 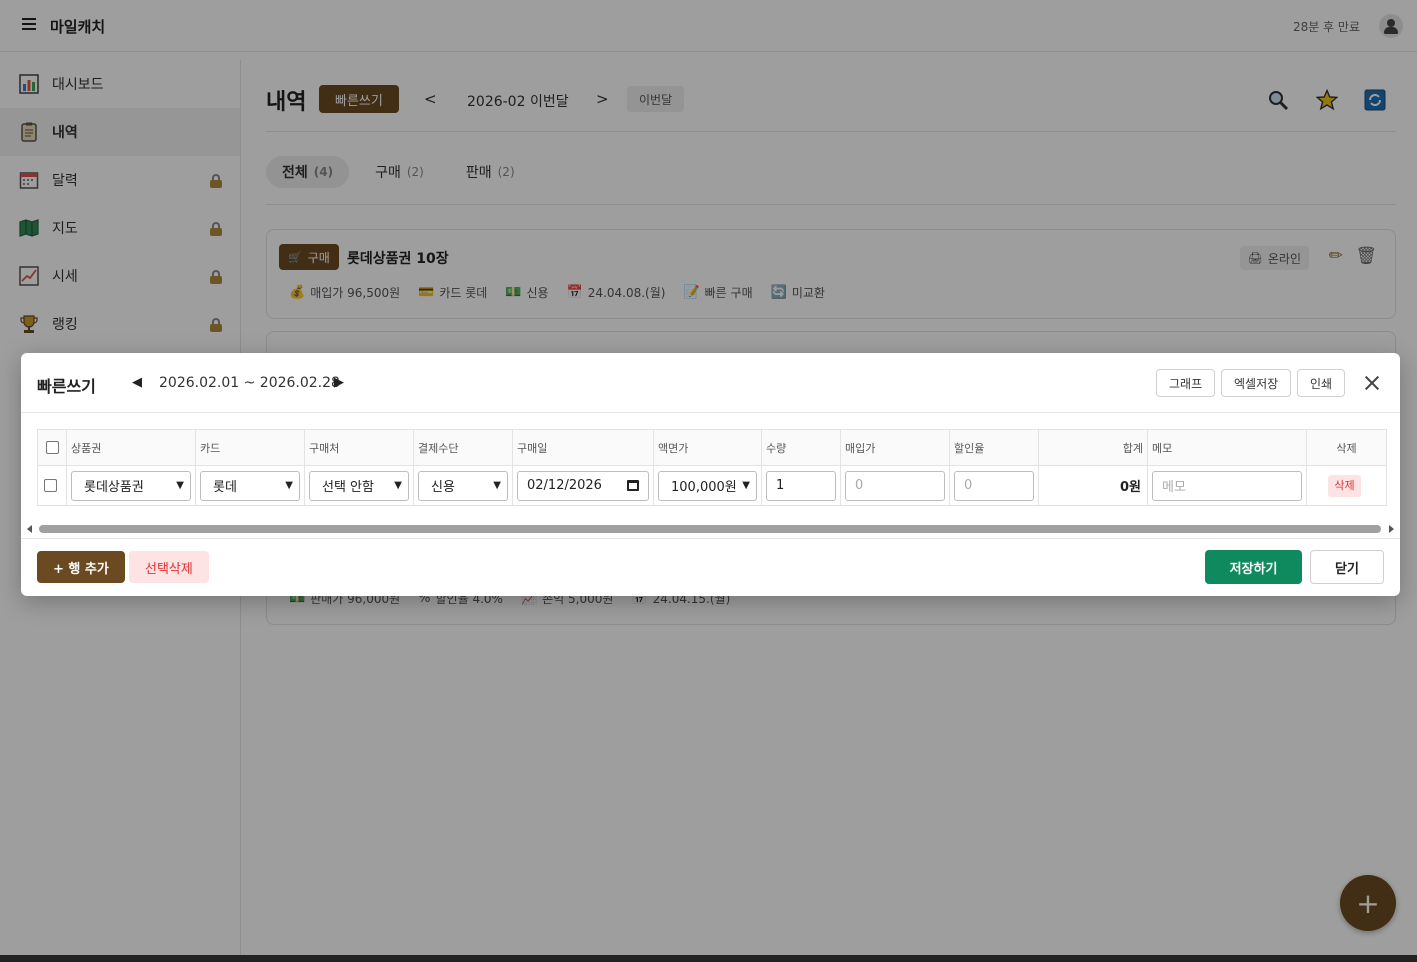 What do you see at coordinates (81, 567) in the screenshot?
I see `add-row-button: + 행 추가` at bounding box center [81, 567].